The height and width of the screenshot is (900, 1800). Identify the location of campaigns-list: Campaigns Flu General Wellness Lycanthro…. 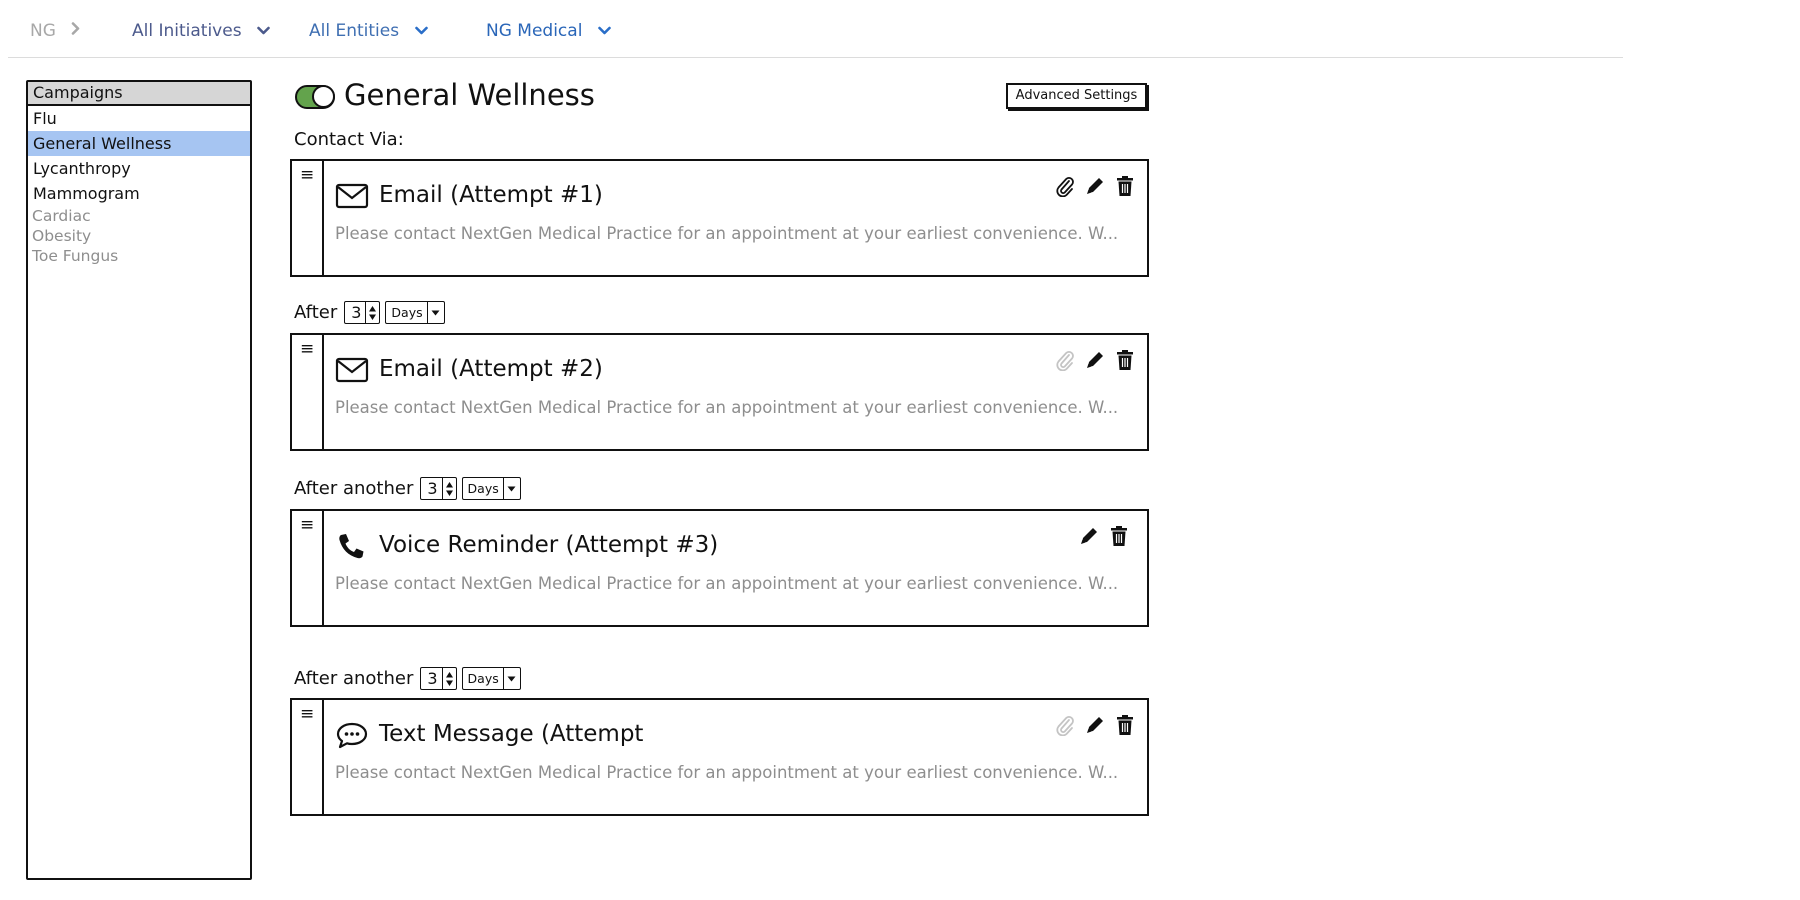
(139, 480).